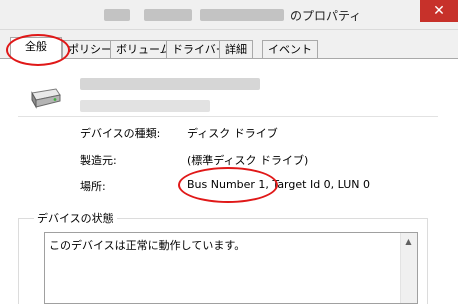 The image size is (458, 304). What do you see at coordinates (147, 245) in the screenshot?
I see `device-status-text: このデバイスは正常に動作しています。` at bounding box center [147, 245].